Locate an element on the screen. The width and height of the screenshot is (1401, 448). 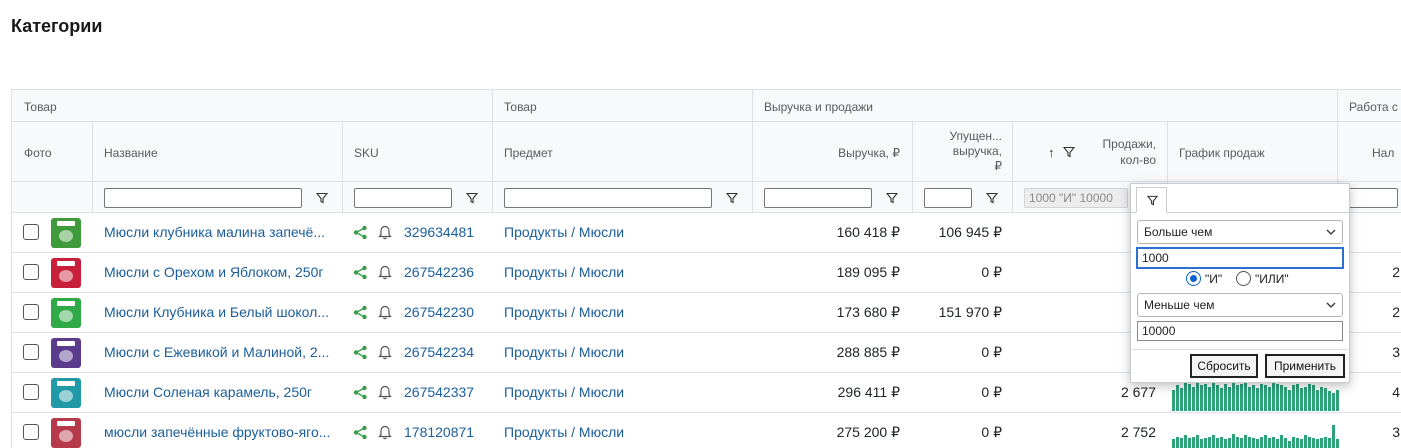
header-filter-icon is located at coordinates (1069, 152).